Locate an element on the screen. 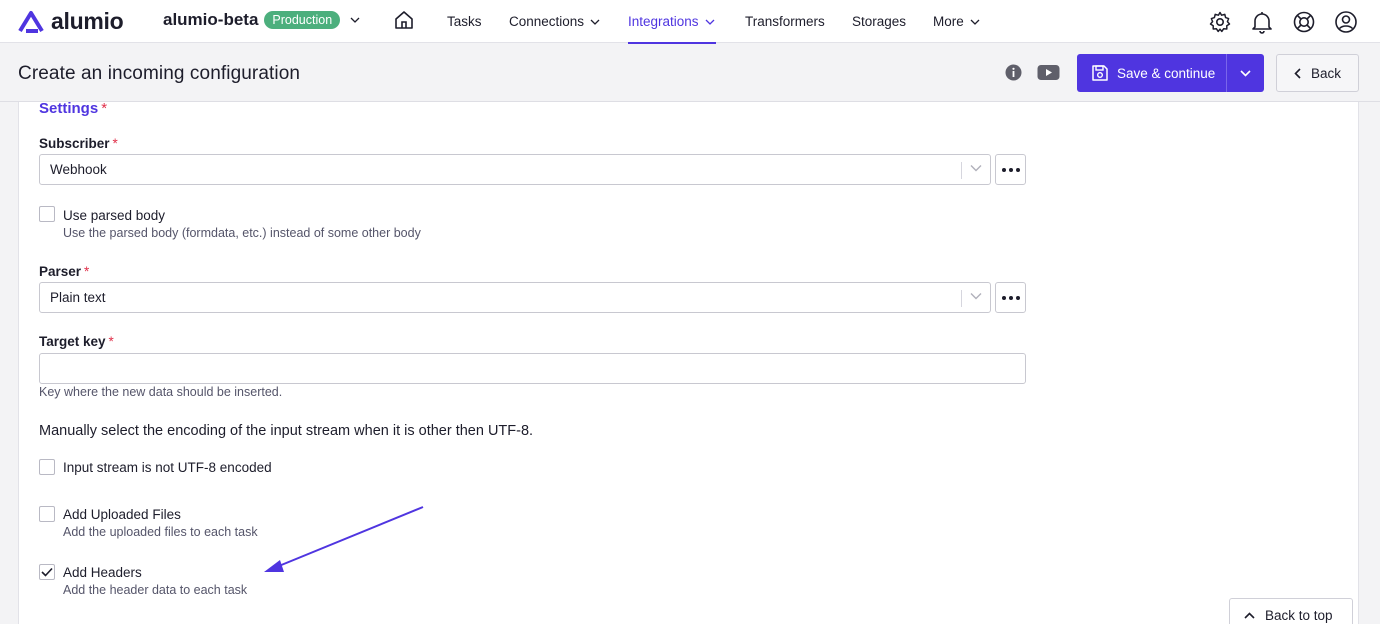 The image size is (1380, 624). back-button: Back is located at coordinates (1317, 73).